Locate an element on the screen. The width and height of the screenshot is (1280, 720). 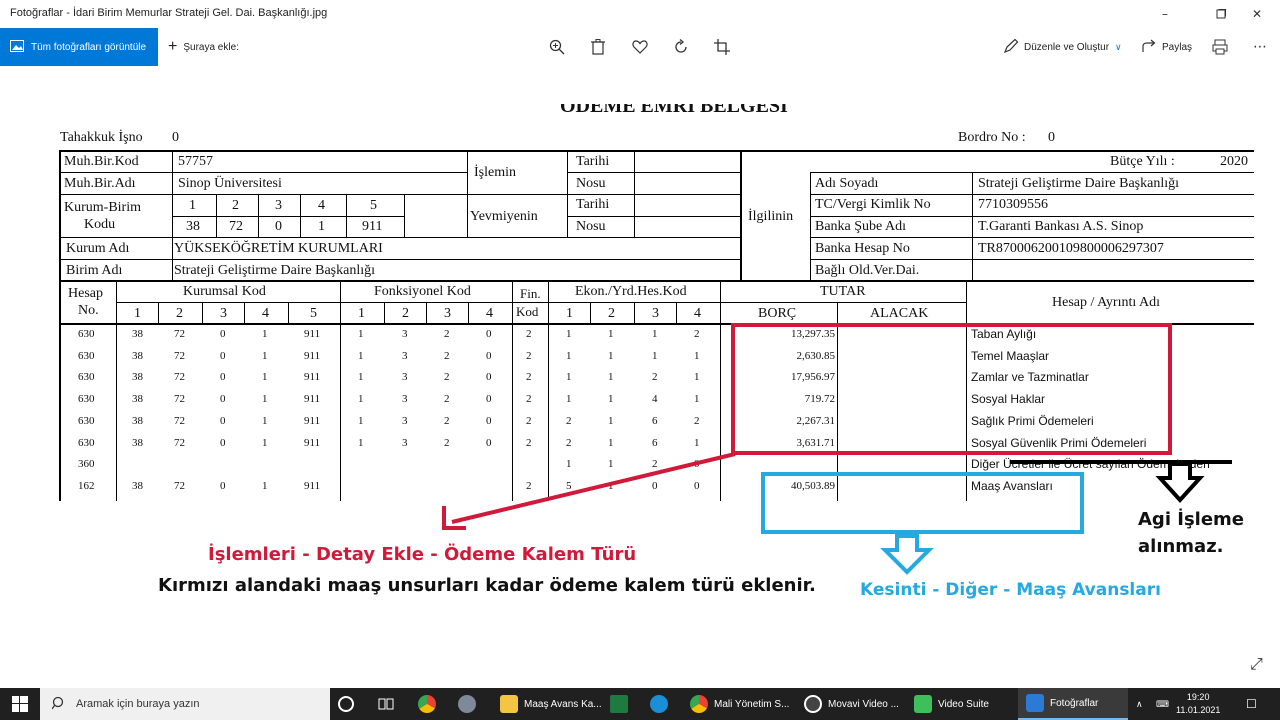
cell-e3: 6 is located at coordinates (655, 442).